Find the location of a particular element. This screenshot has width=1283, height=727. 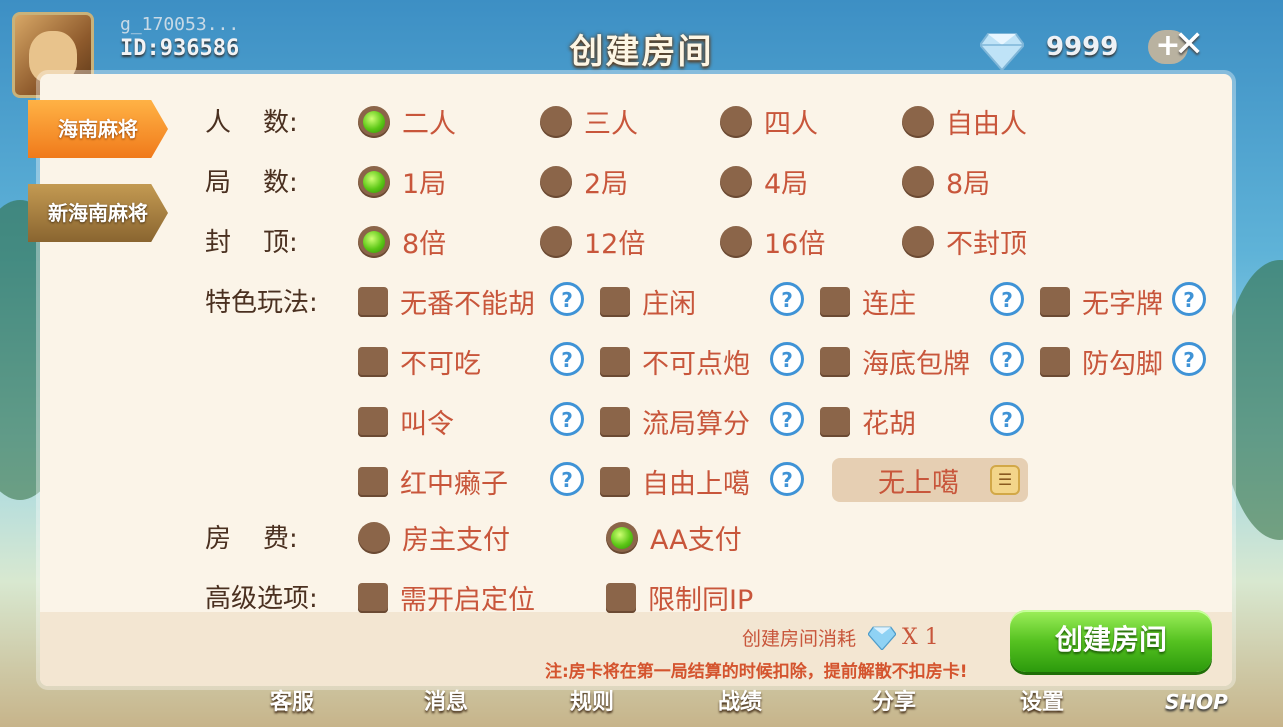

players-option-4: 四人 is located at coordinates (769, 121).